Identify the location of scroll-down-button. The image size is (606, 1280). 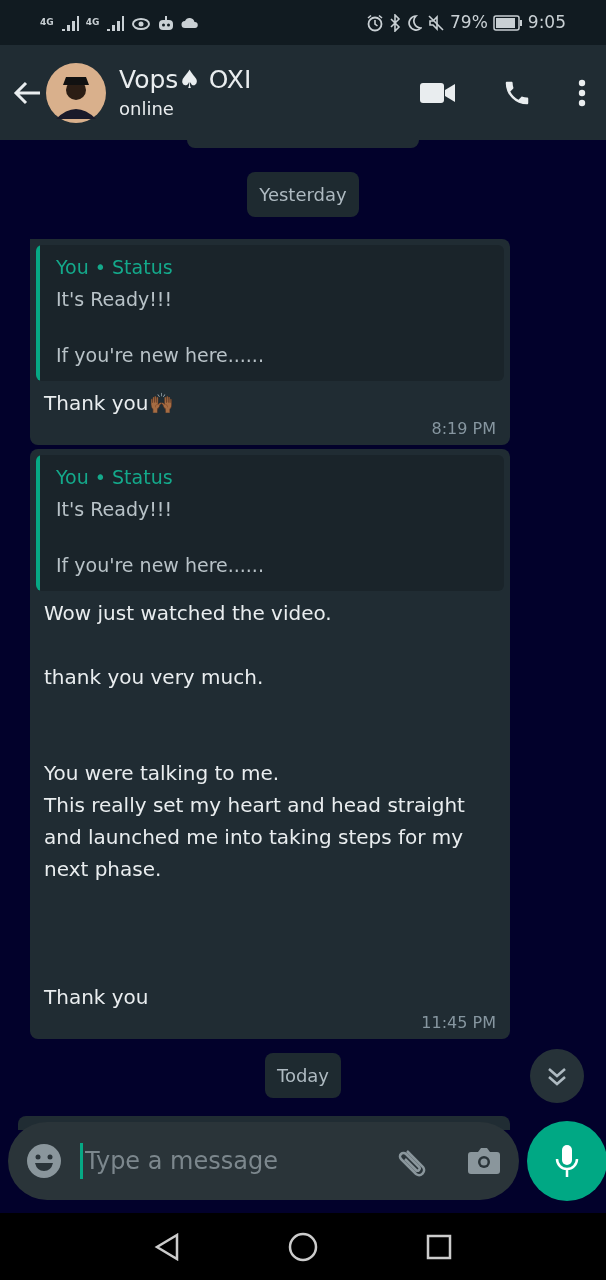
(557, 1076).